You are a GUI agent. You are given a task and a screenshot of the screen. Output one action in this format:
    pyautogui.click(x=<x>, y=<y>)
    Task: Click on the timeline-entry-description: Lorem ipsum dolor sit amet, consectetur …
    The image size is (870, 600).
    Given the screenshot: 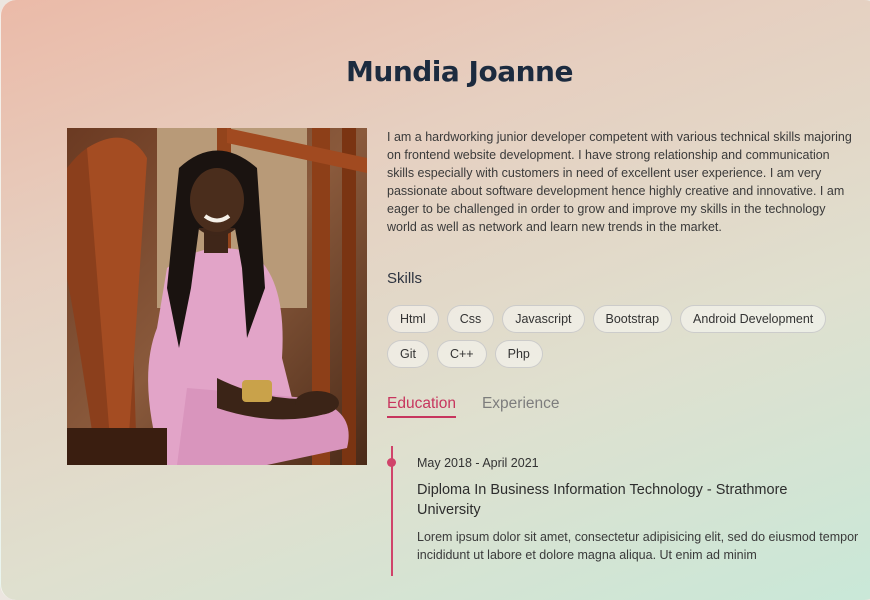 What is the action you would take?
    pyautogui.click(x=638, y=546)
    